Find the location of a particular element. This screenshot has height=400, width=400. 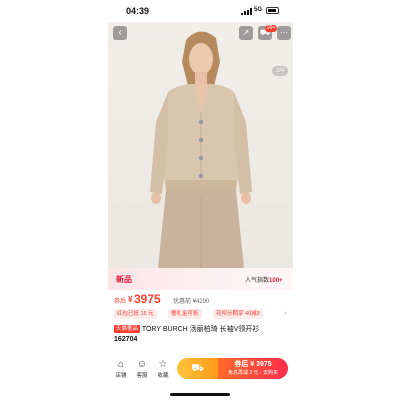

popularity-value: 100+ is located at coordinates (276, 281).